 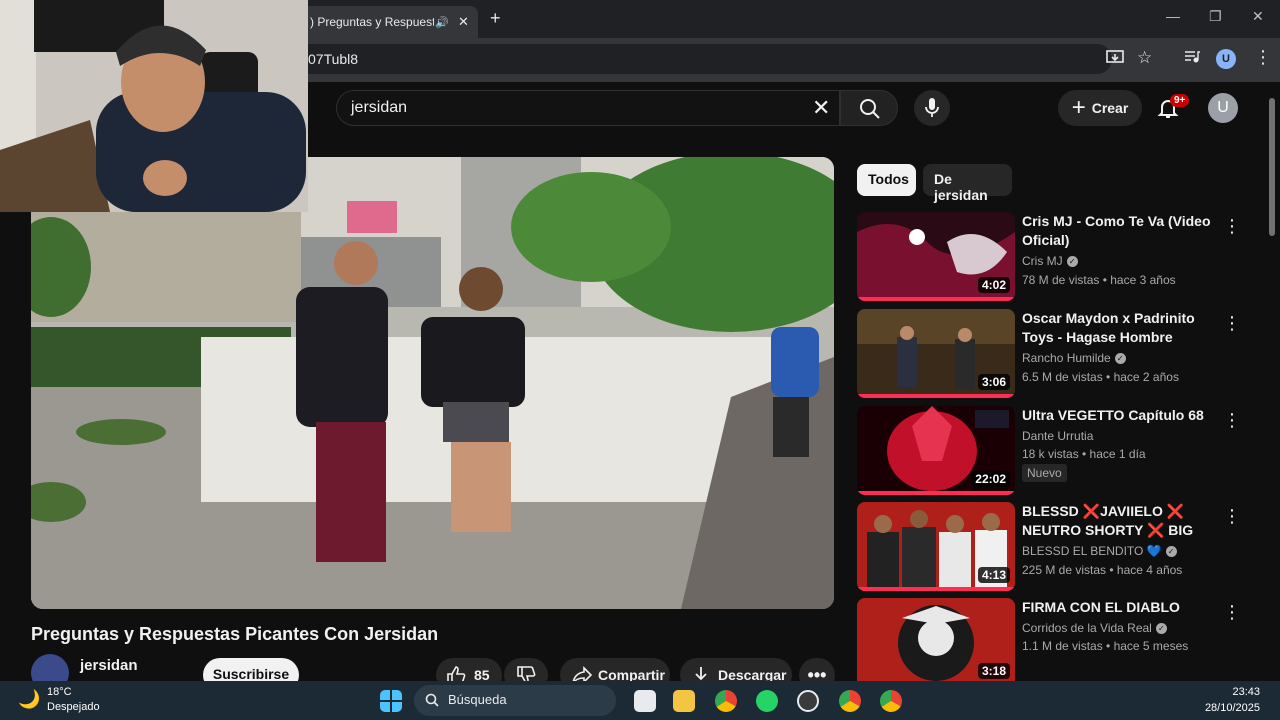 What do you see at coordinates (73, 707) in the screenshot?
I see `weather-description: Despejado` at bounding box center [73, 707].